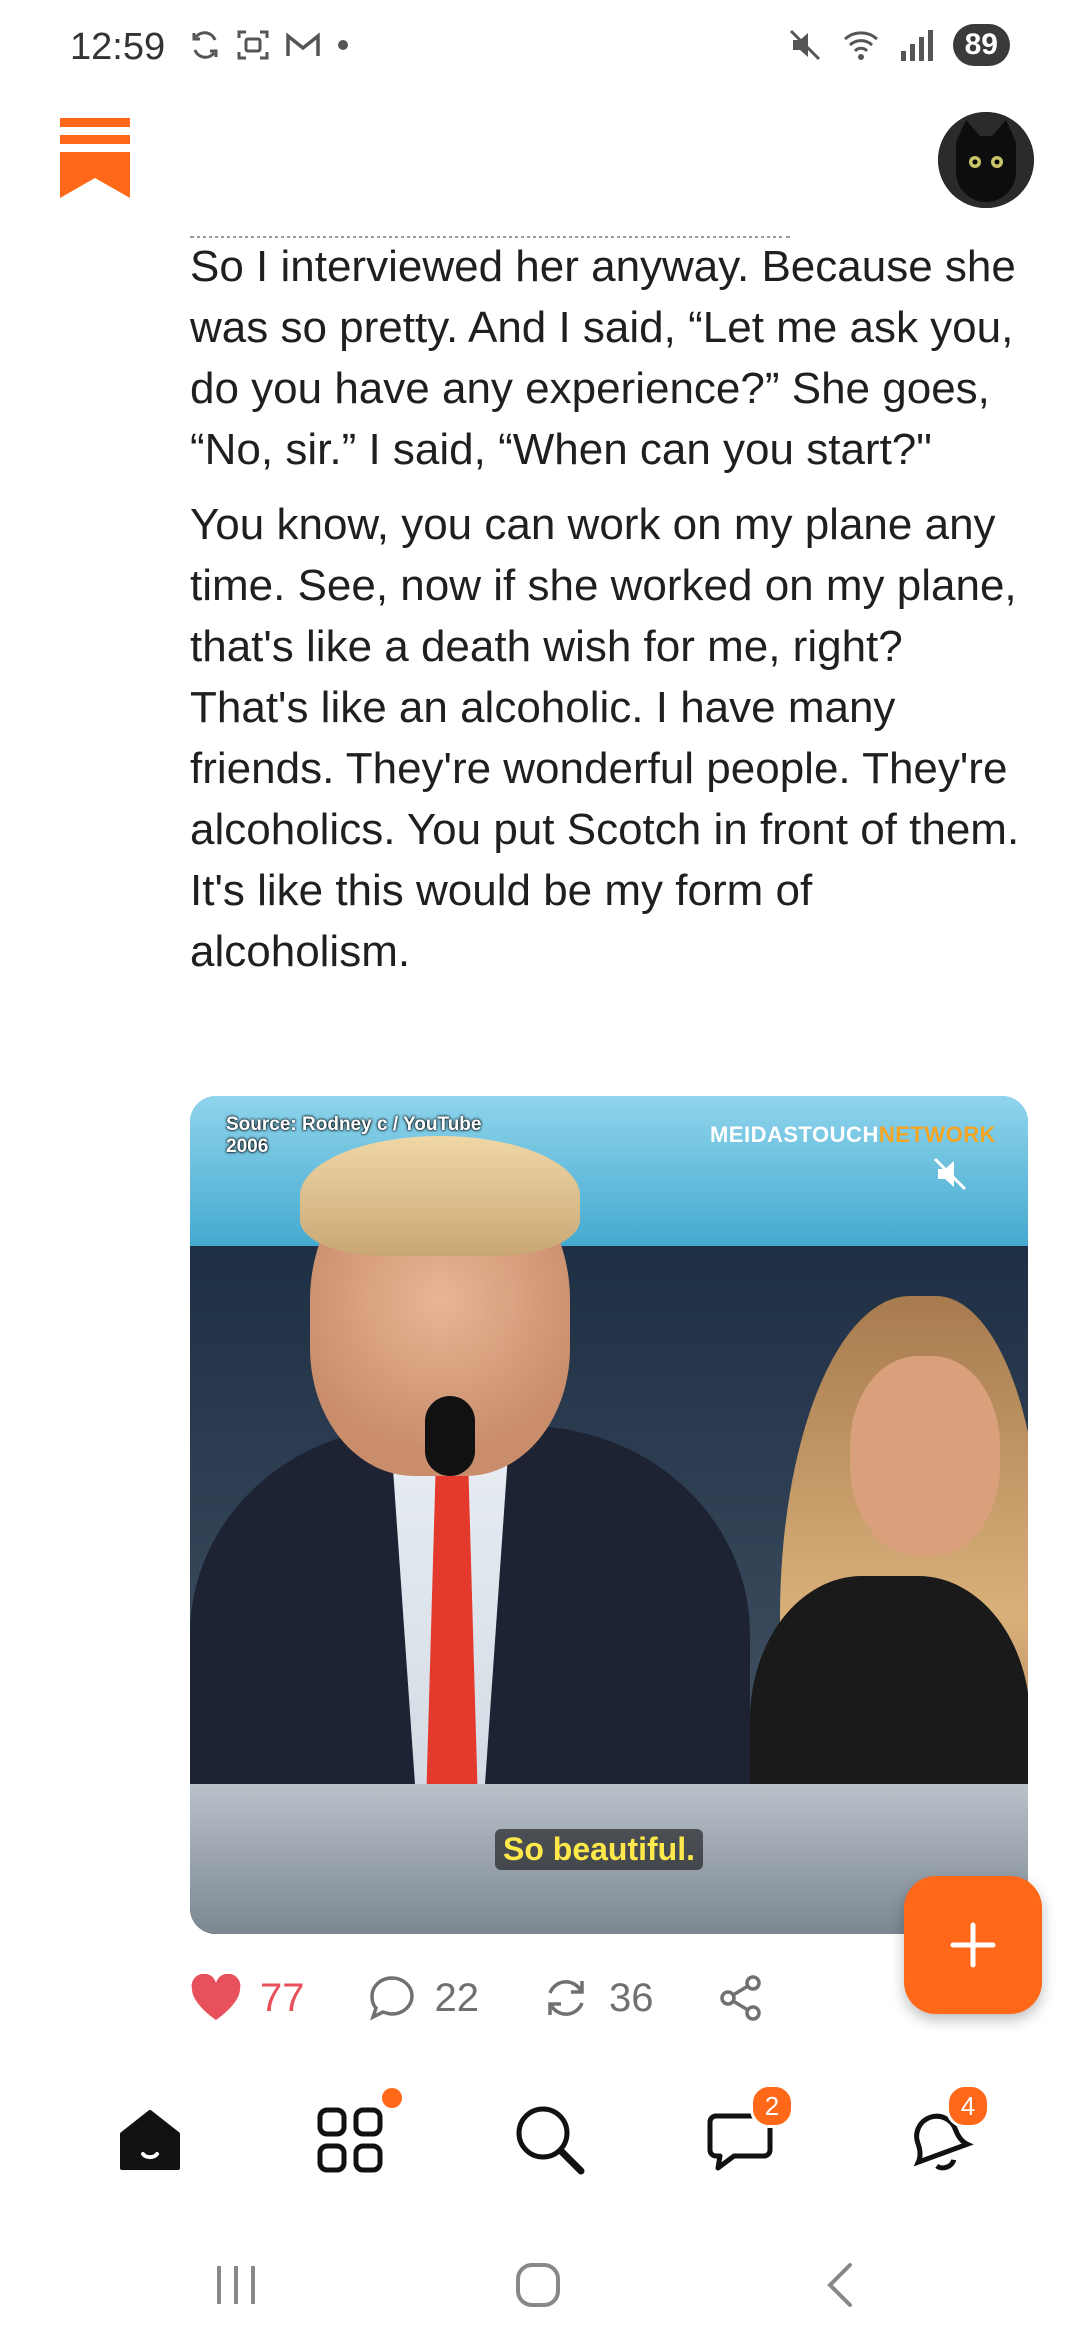  I want to click on status-bar: 12:59 89, so click(540, 48).